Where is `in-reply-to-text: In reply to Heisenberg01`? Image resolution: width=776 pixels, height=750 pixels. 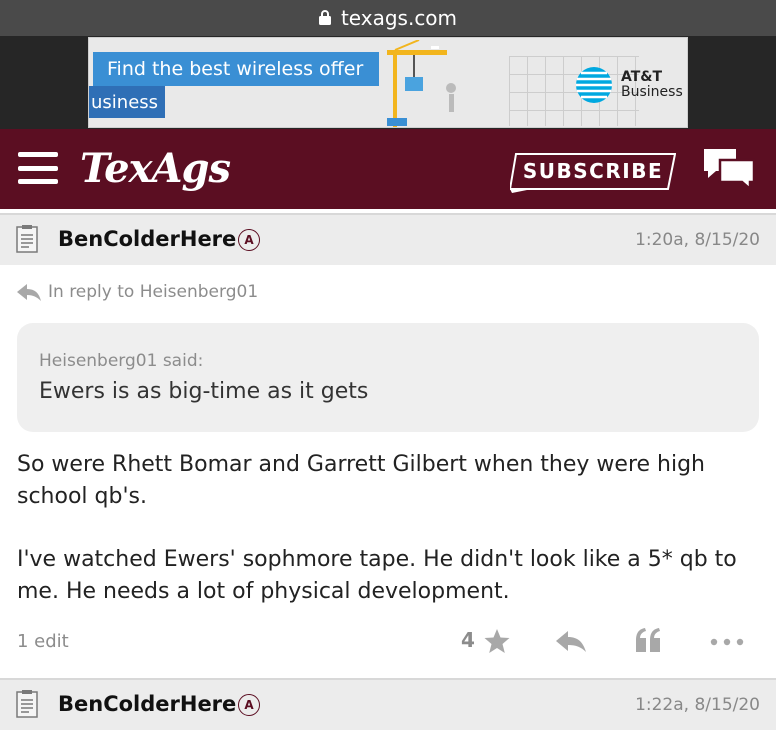 in-reply-to-text: In reply to Heisenberg01 is located at coordinates (153, 292).